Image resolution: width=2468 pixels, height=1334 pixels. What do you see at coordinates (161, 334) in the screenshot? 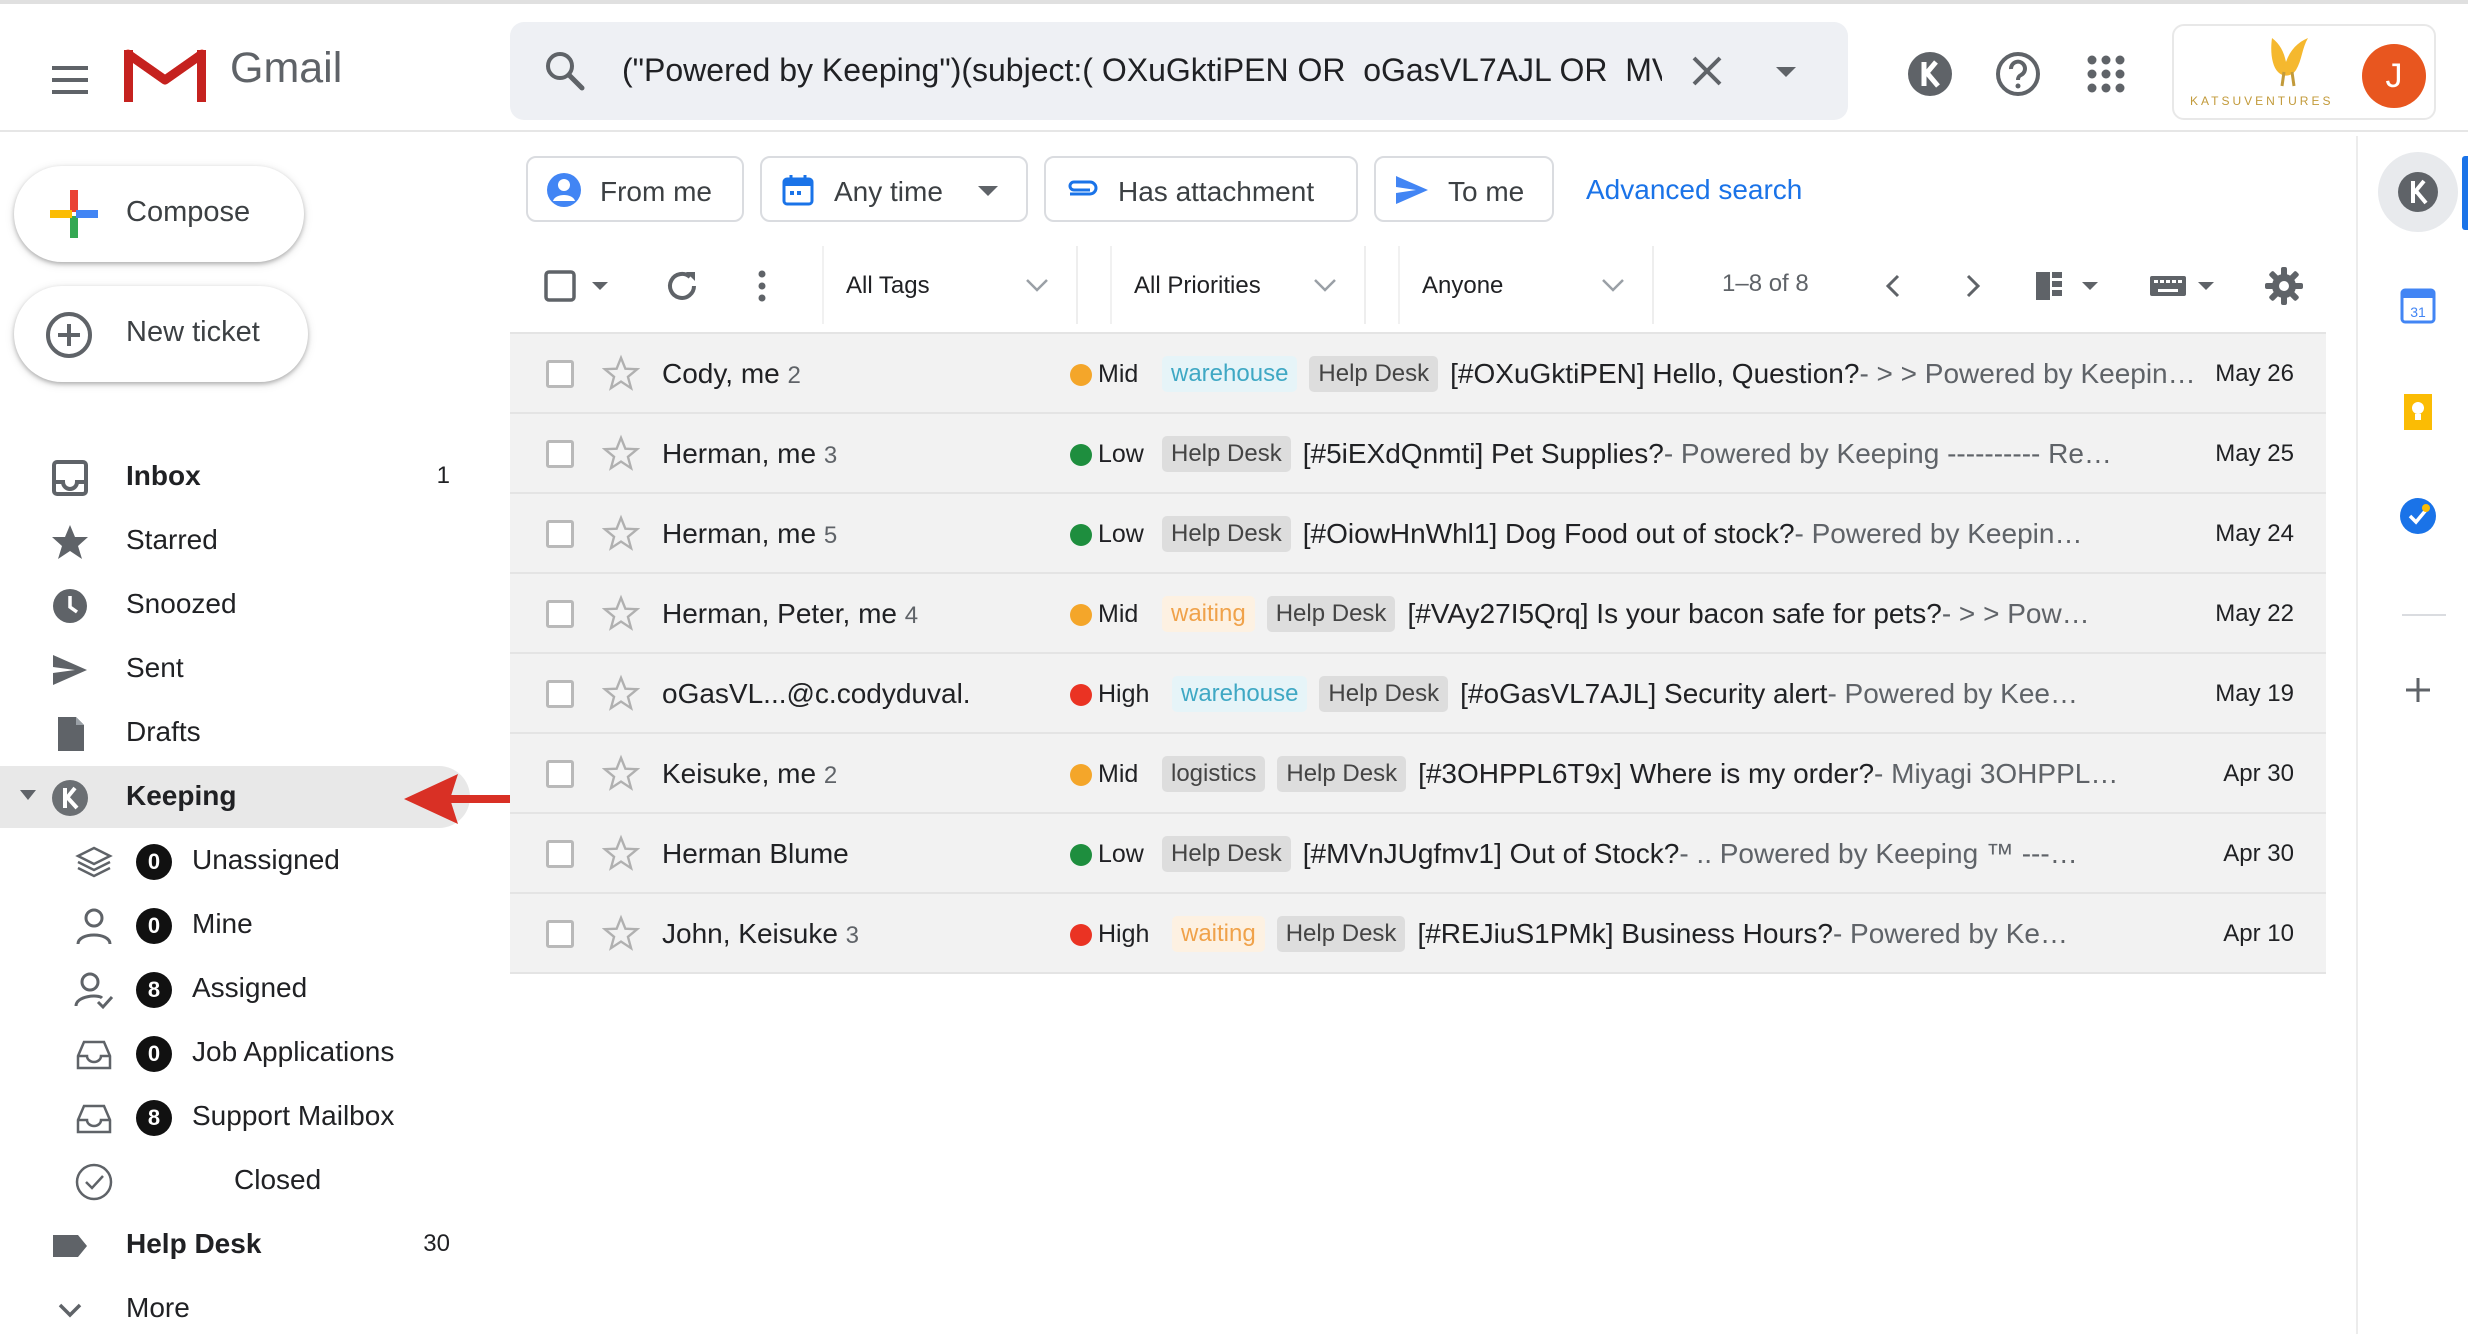
I see `new-ticket-button: New ticket` at bounding box center [161, 334].